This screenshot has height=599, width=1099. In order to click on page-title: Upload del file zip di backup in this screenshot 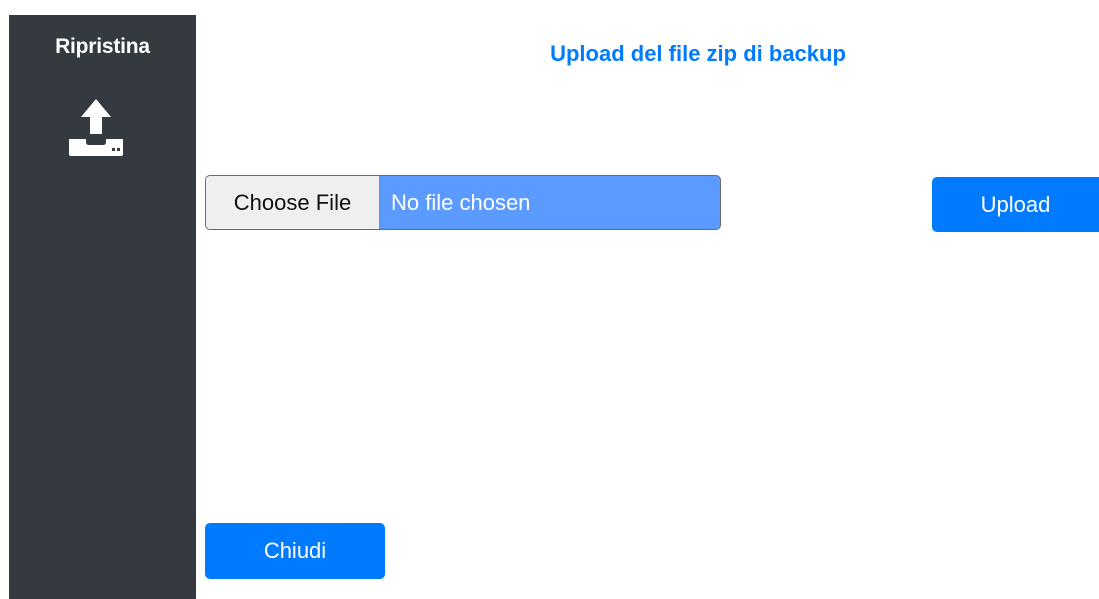, I will do `click(698, 53)`.